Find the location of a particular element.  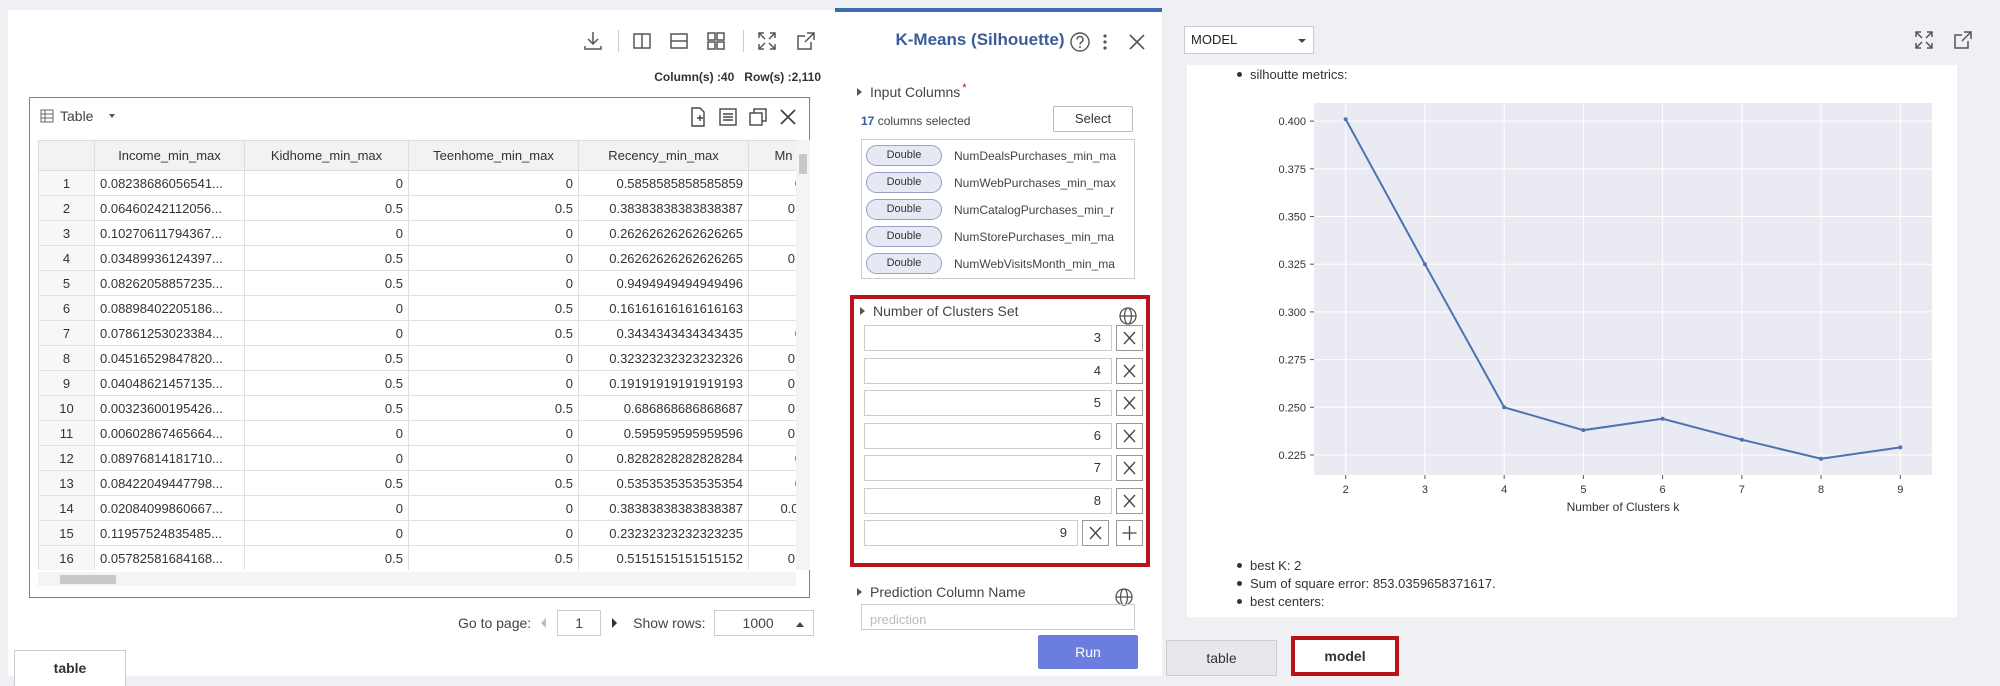

horizontal-scrollbar is located at coordinates (417, 579).